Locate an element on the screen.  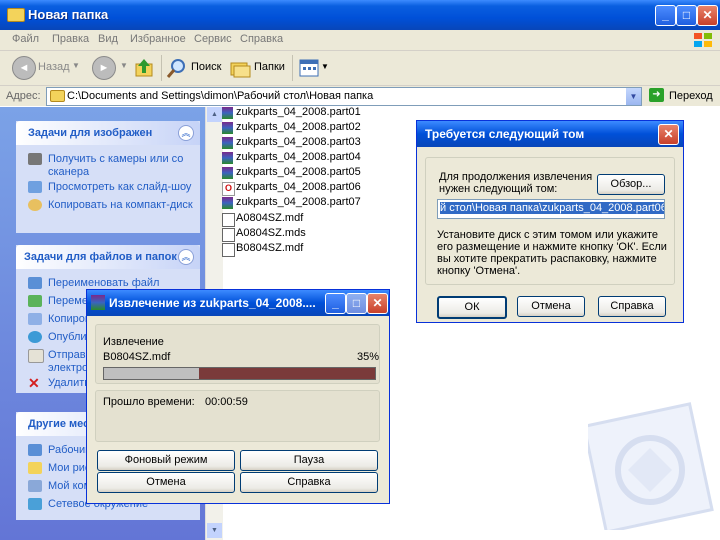
go-button: ➜ Переход is located at coordinates (683, 95).